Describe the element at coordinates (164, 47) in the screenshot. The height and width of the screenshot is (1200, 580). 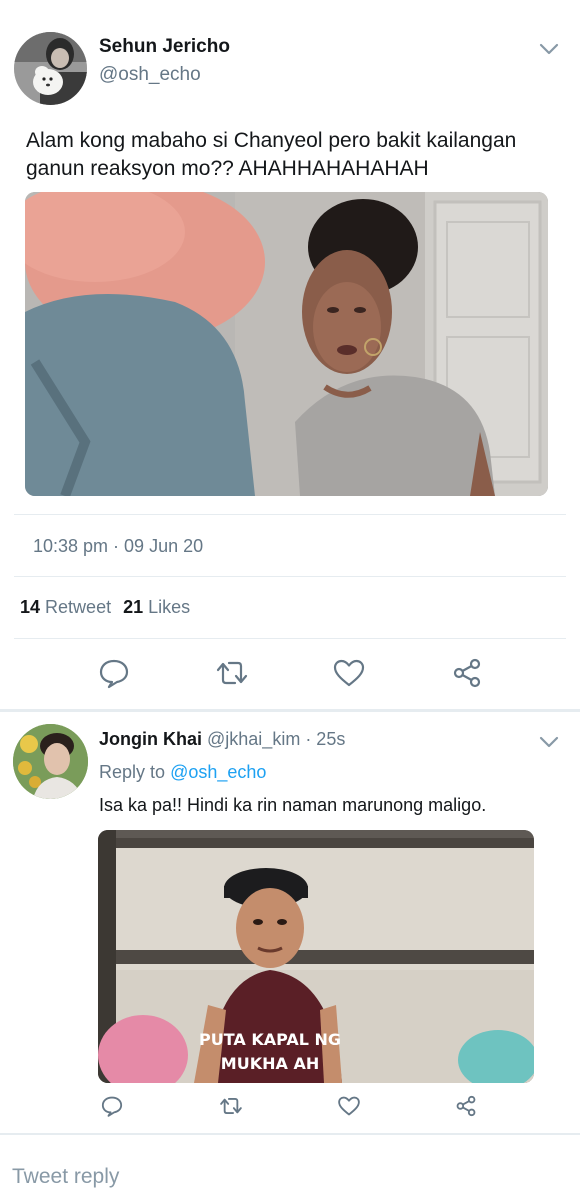
I see `author-name: Sehun Jericho` at that location.